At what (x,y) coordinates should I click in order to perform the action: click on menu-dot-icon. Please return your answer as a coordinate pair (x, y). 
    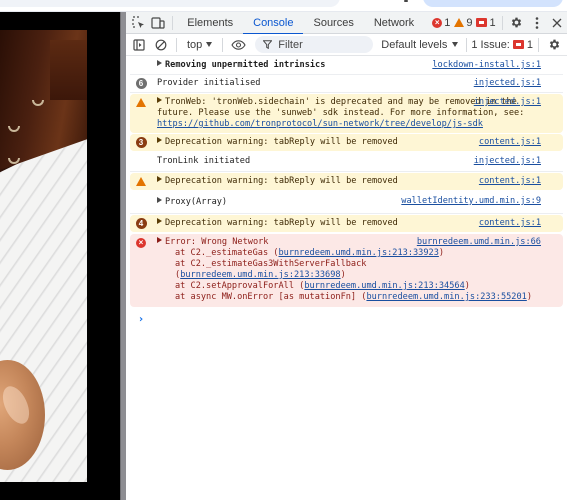
    Looking at the image, I should click on (406, 1).